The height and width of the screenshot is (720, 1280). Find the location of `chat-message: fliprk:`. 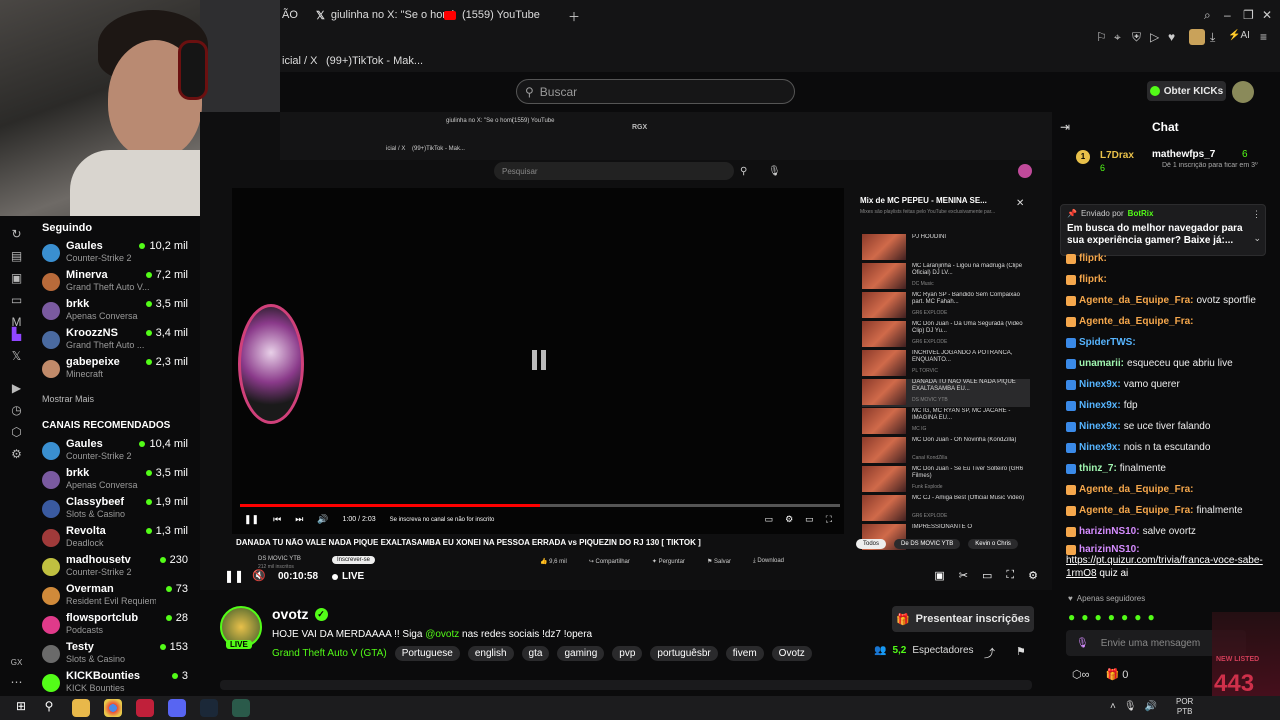

chat-message: fliprk: is located at coordinates (1171, 279).